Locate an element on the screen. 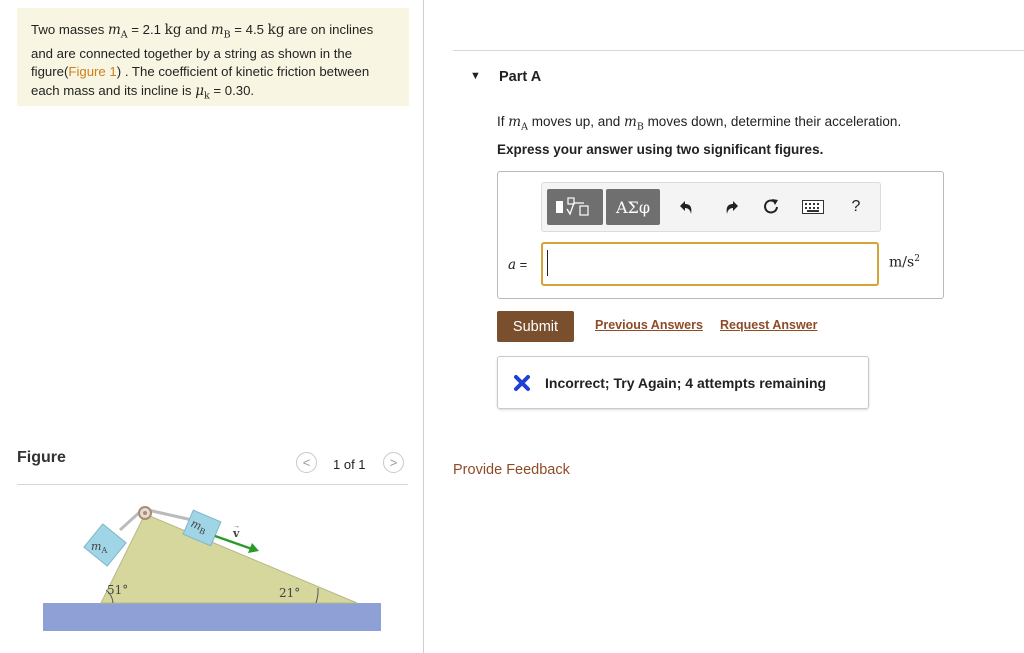 Image resolution: width=1024 pixels, height=653 pixels. submit-button: Submit is located at coordinates (535, 326).